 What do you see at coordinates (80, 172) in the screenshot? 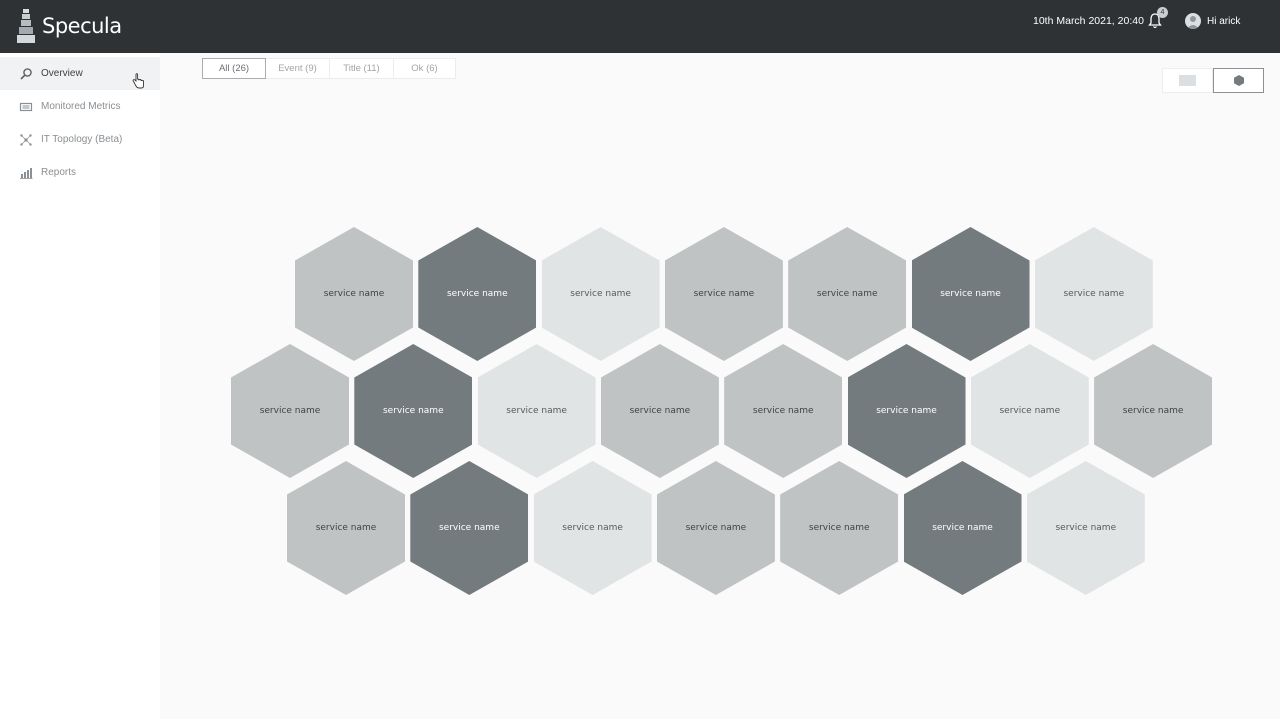
I see `sidebar-item-reports: Reports` at bounding box center [80, 172].